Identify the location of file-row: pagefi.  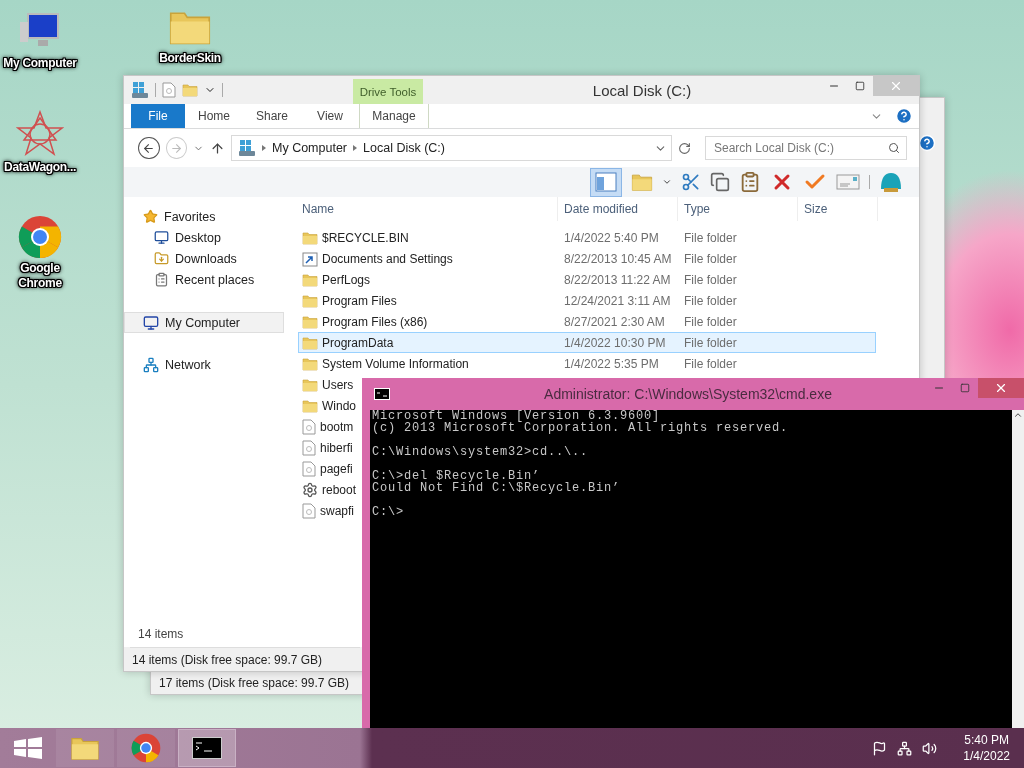
(326, 468).